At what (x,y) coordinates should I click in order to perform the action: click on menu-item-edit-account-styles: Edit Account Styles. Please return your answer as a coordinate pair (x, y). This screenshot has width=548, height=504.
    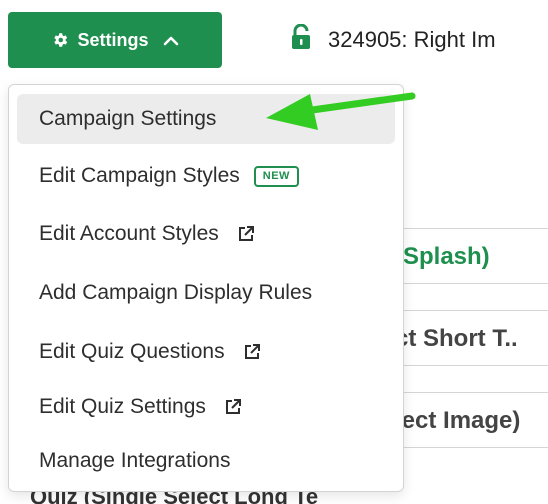
    Looking at the image, I should click on (206, 234).